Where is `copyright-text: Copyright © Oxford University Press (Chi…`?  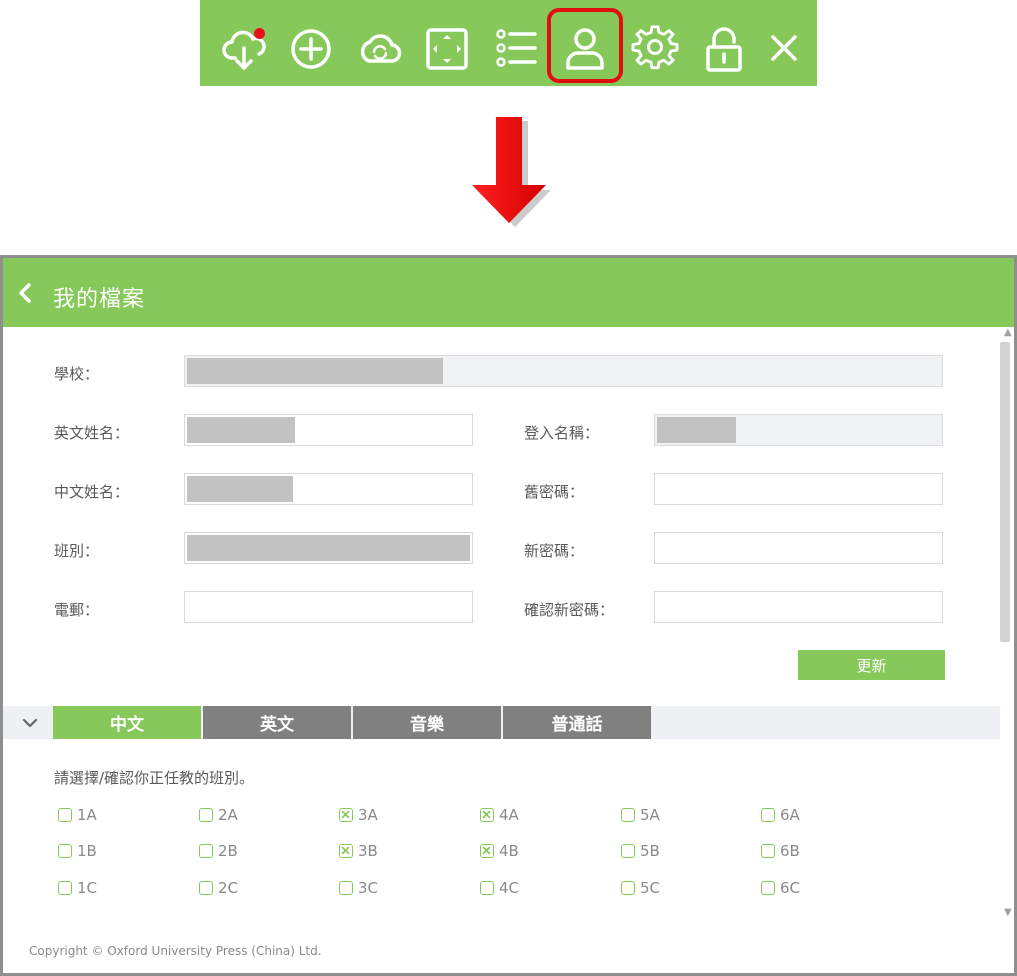
copyright-text: Copyright © Oxford University Press (Chi… is located at coordinates (175, 951).